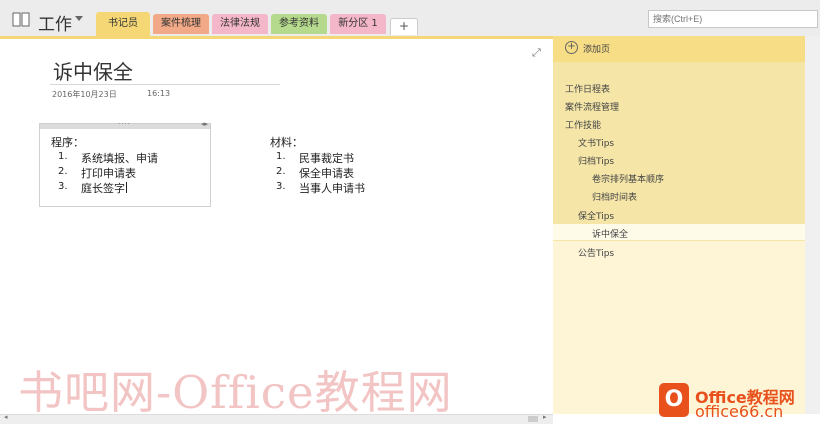 The image size is (820, 431). What do you see at coordinates (596, 160) in the screenshot?
I see `subpage-item: 归档Tips` at bounding box center [596, 160].